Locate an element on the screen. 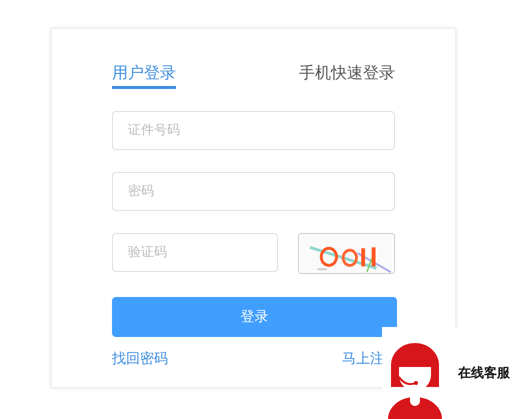 The height and width of the screenshot is (419, 521). captcha-field: 验证码 is located at coordinates (195, 252).